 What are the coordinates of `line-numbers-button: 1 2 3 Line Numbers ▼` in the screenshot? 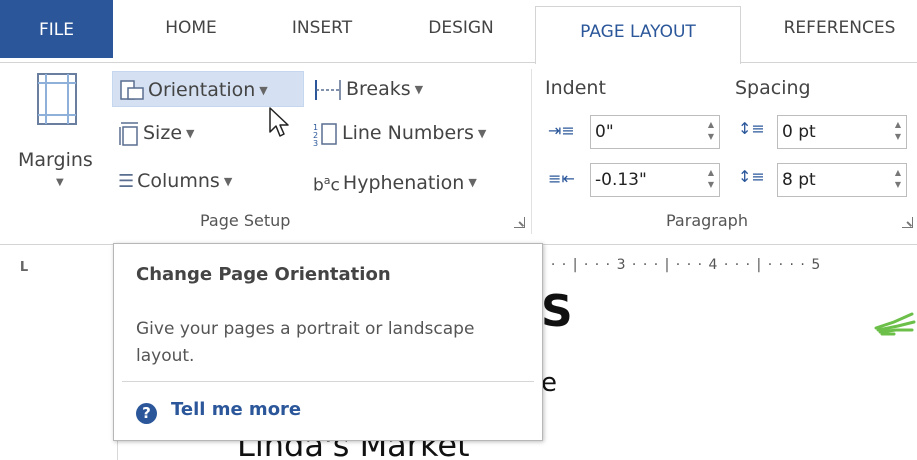 It's located at (418, 133).